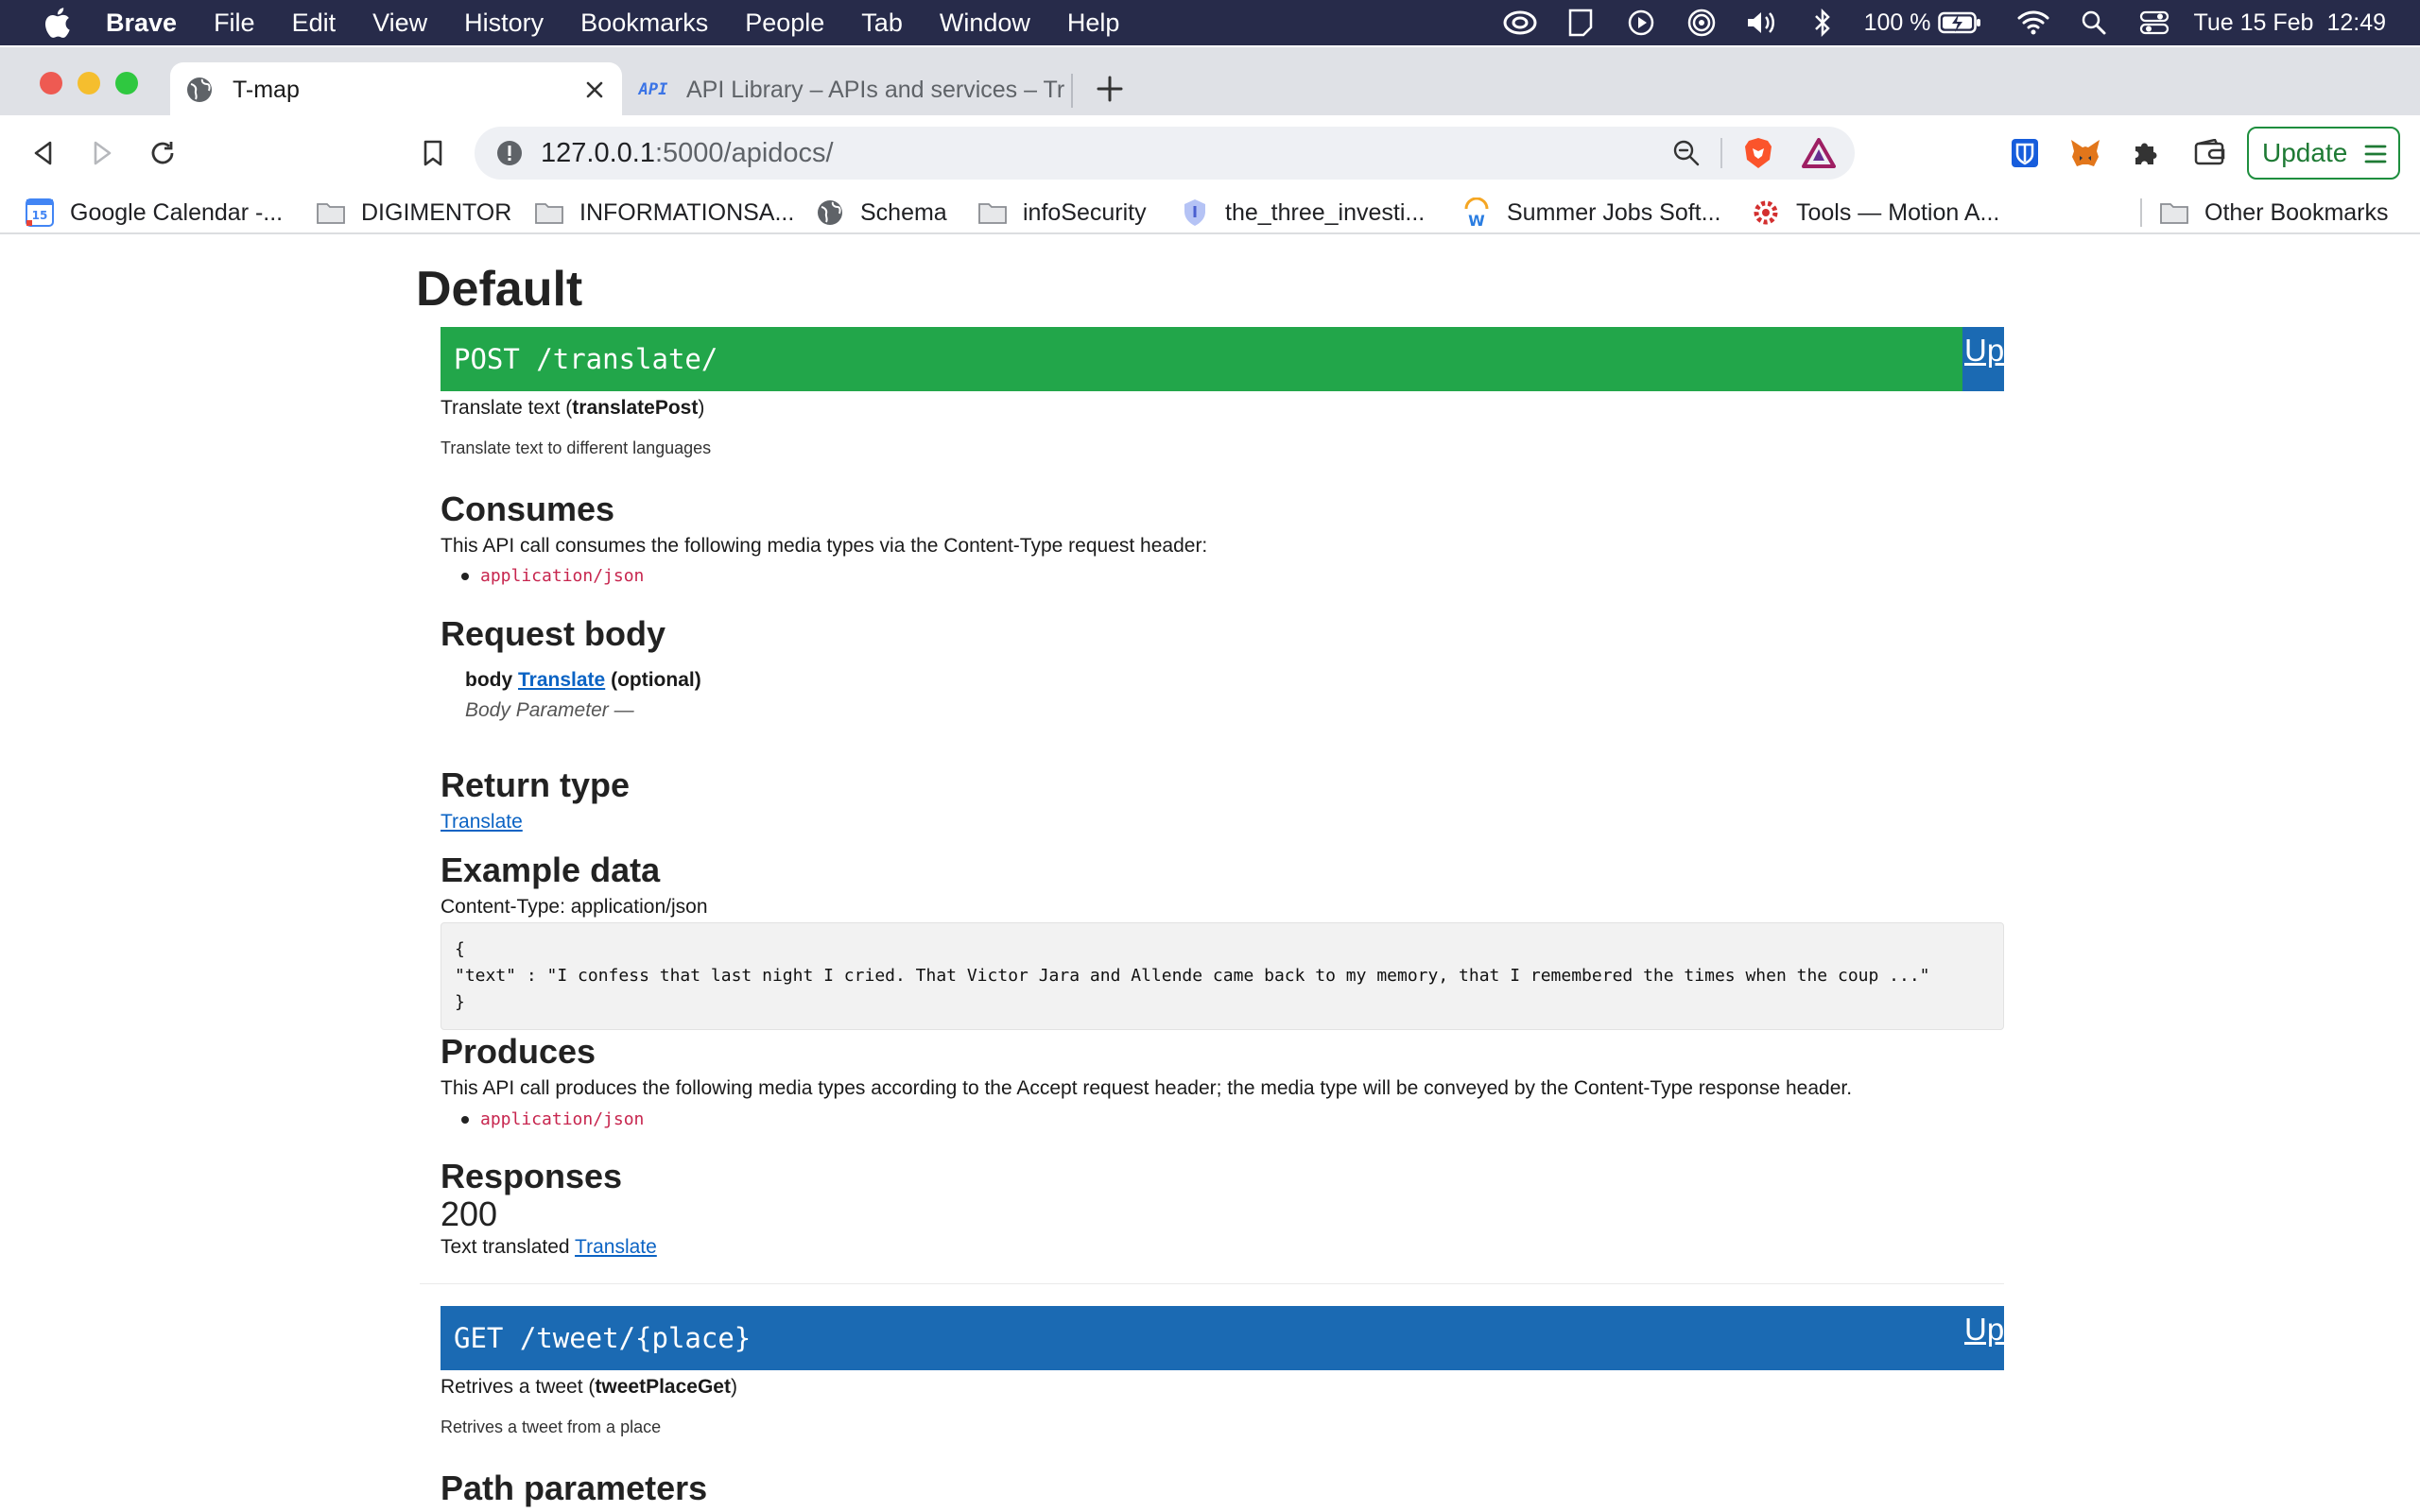 The height and width of the screenshot is (1512, 2420). Describe the element at coordinates (536, 784) in the screenshot. I see `return-type-heading: Return type` at that location.